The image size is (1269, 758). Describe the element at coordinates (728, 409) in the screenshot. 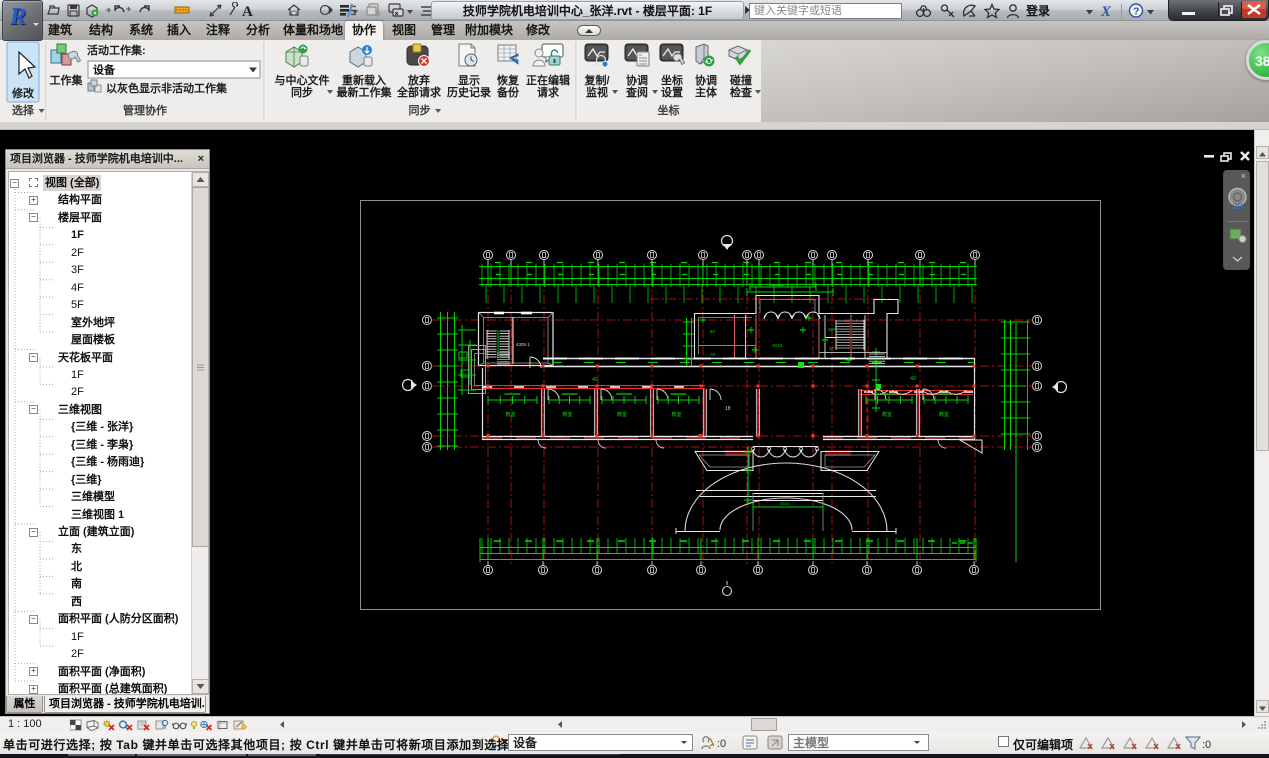

I see `svg-text: 18` at that location.